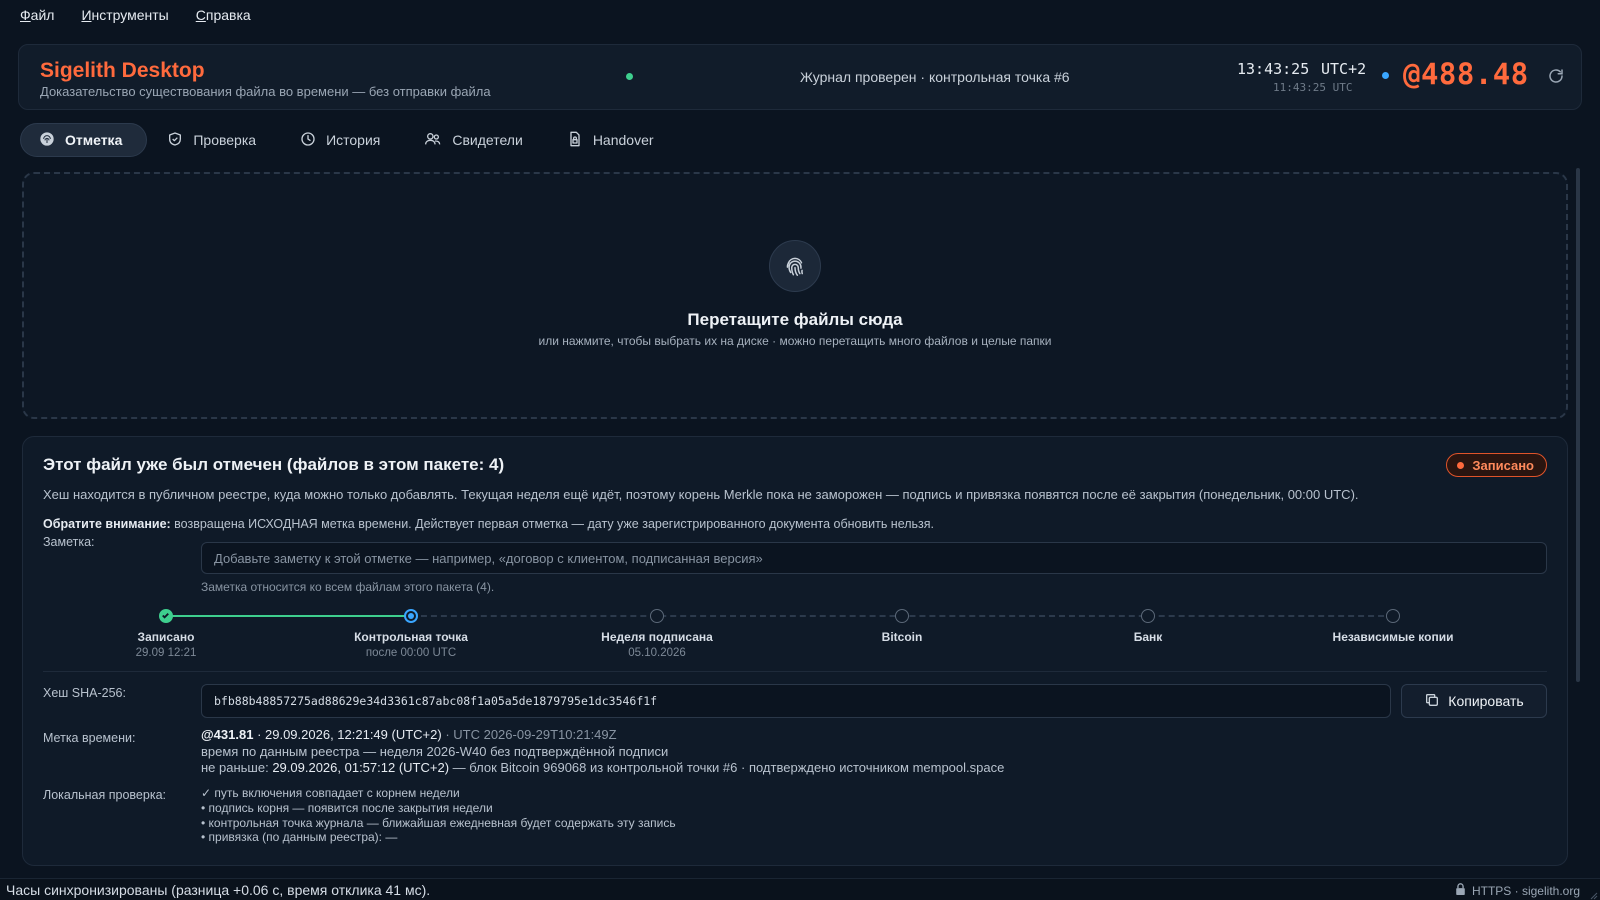 The image size is (1600, 900). I want to click on copy-icon, so click(1436, 701).